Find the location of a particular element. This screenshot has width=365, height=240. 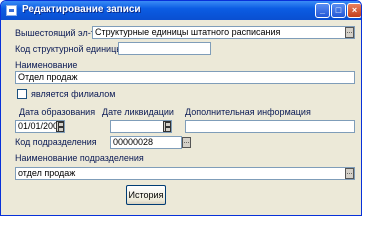

dept-code-label: Код подразделения is located at coordinates (56, 142).